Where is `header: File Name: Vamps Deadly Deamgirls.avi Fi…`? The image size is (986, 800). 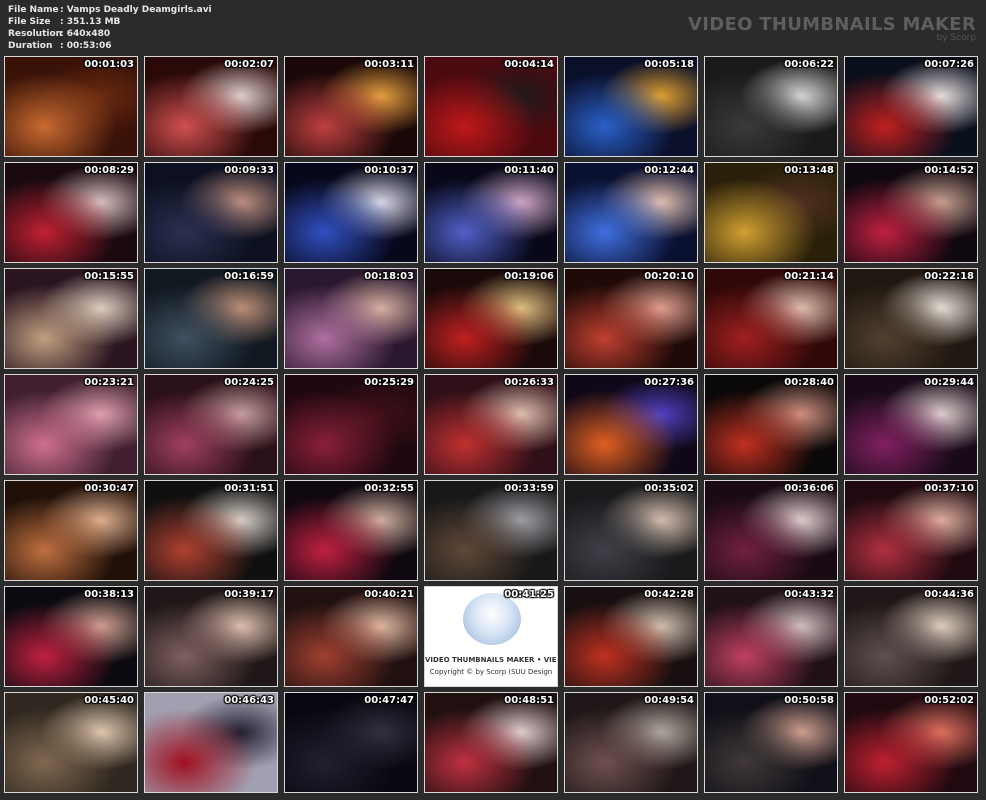 header: File Name: Vamps Deadly Deamgirls.avi Fi… is located at coordinates (493, 28).